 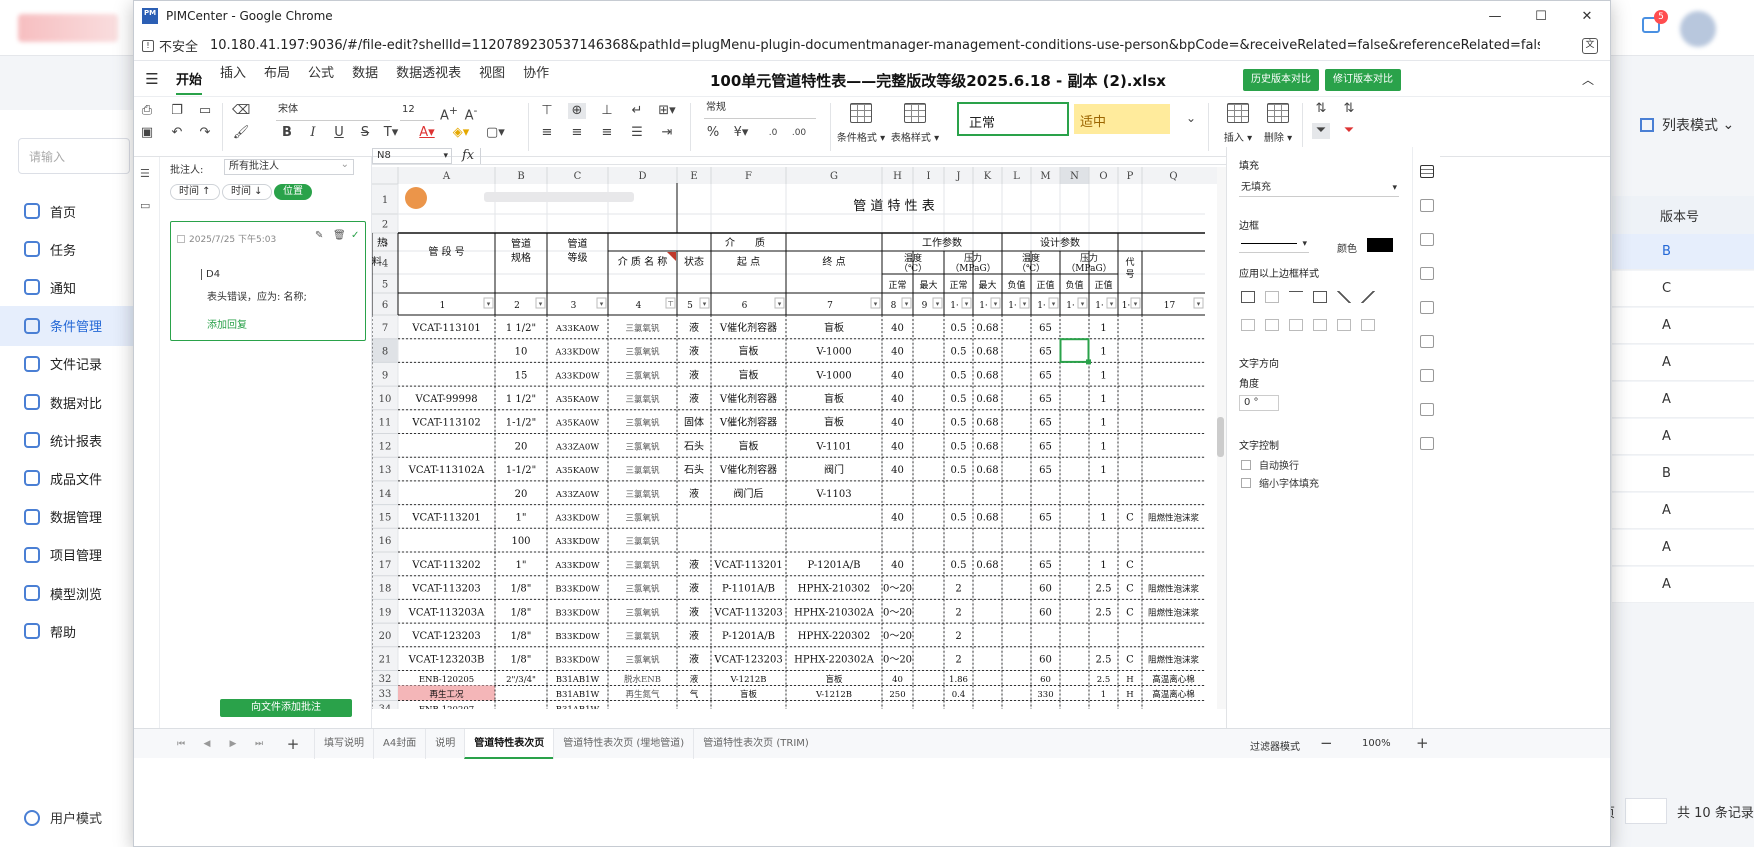 I want to click on sidebar-item: 成品文件, so click(x=67, y=478).